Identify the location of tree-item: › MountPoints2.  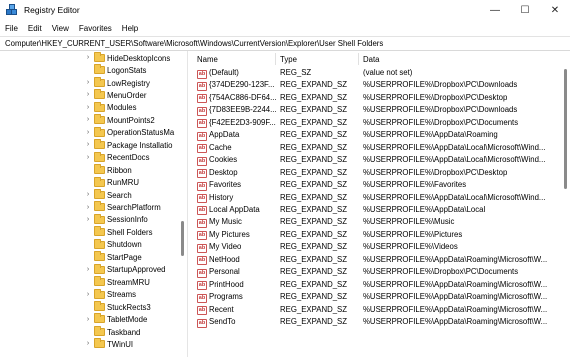
(90, 120).